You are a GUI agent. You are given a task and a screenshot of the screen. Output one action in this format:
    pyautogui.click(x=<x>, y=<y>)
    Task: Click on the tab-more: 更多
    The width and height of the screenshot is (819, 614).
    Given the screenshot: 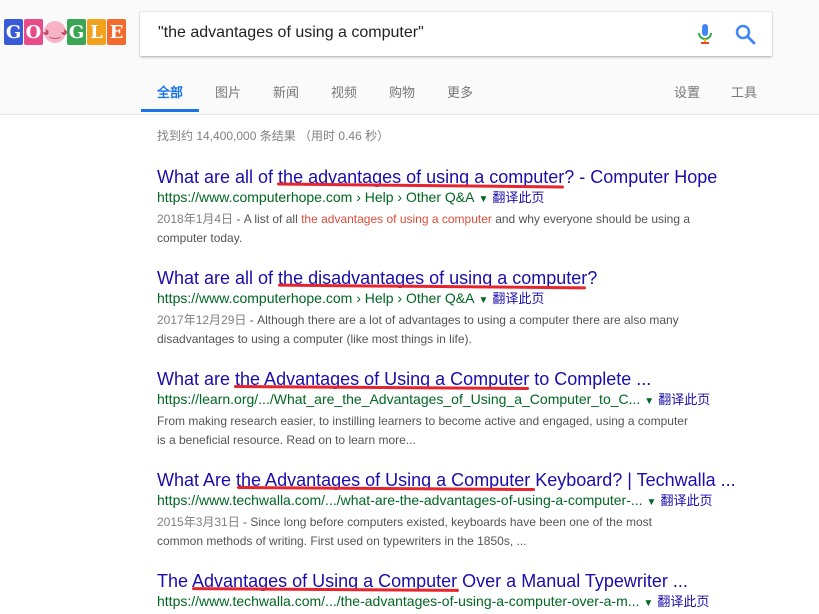 What is the action you would take?
    pyautogui.click(x=460, y=91)
    